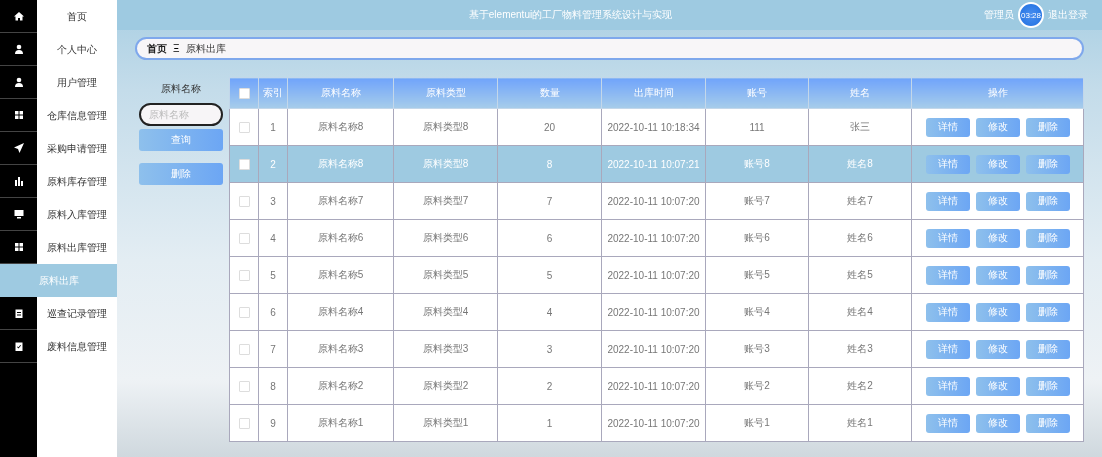  Describe the element at coordinates (340, 423) in the screenshot. I see `table-cell: 原料名称1` at that location.